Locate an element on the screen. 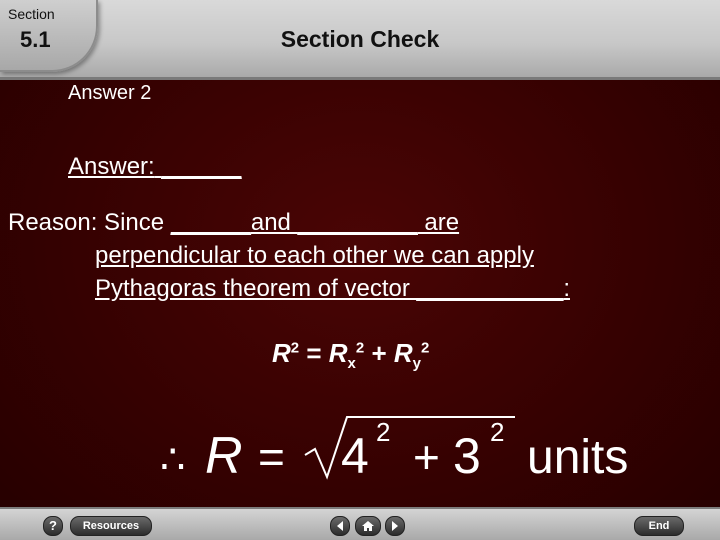 Image resolution: width=720 pixels, height=540 pixels. formula-plus: + is located at coordinates (379, 353).